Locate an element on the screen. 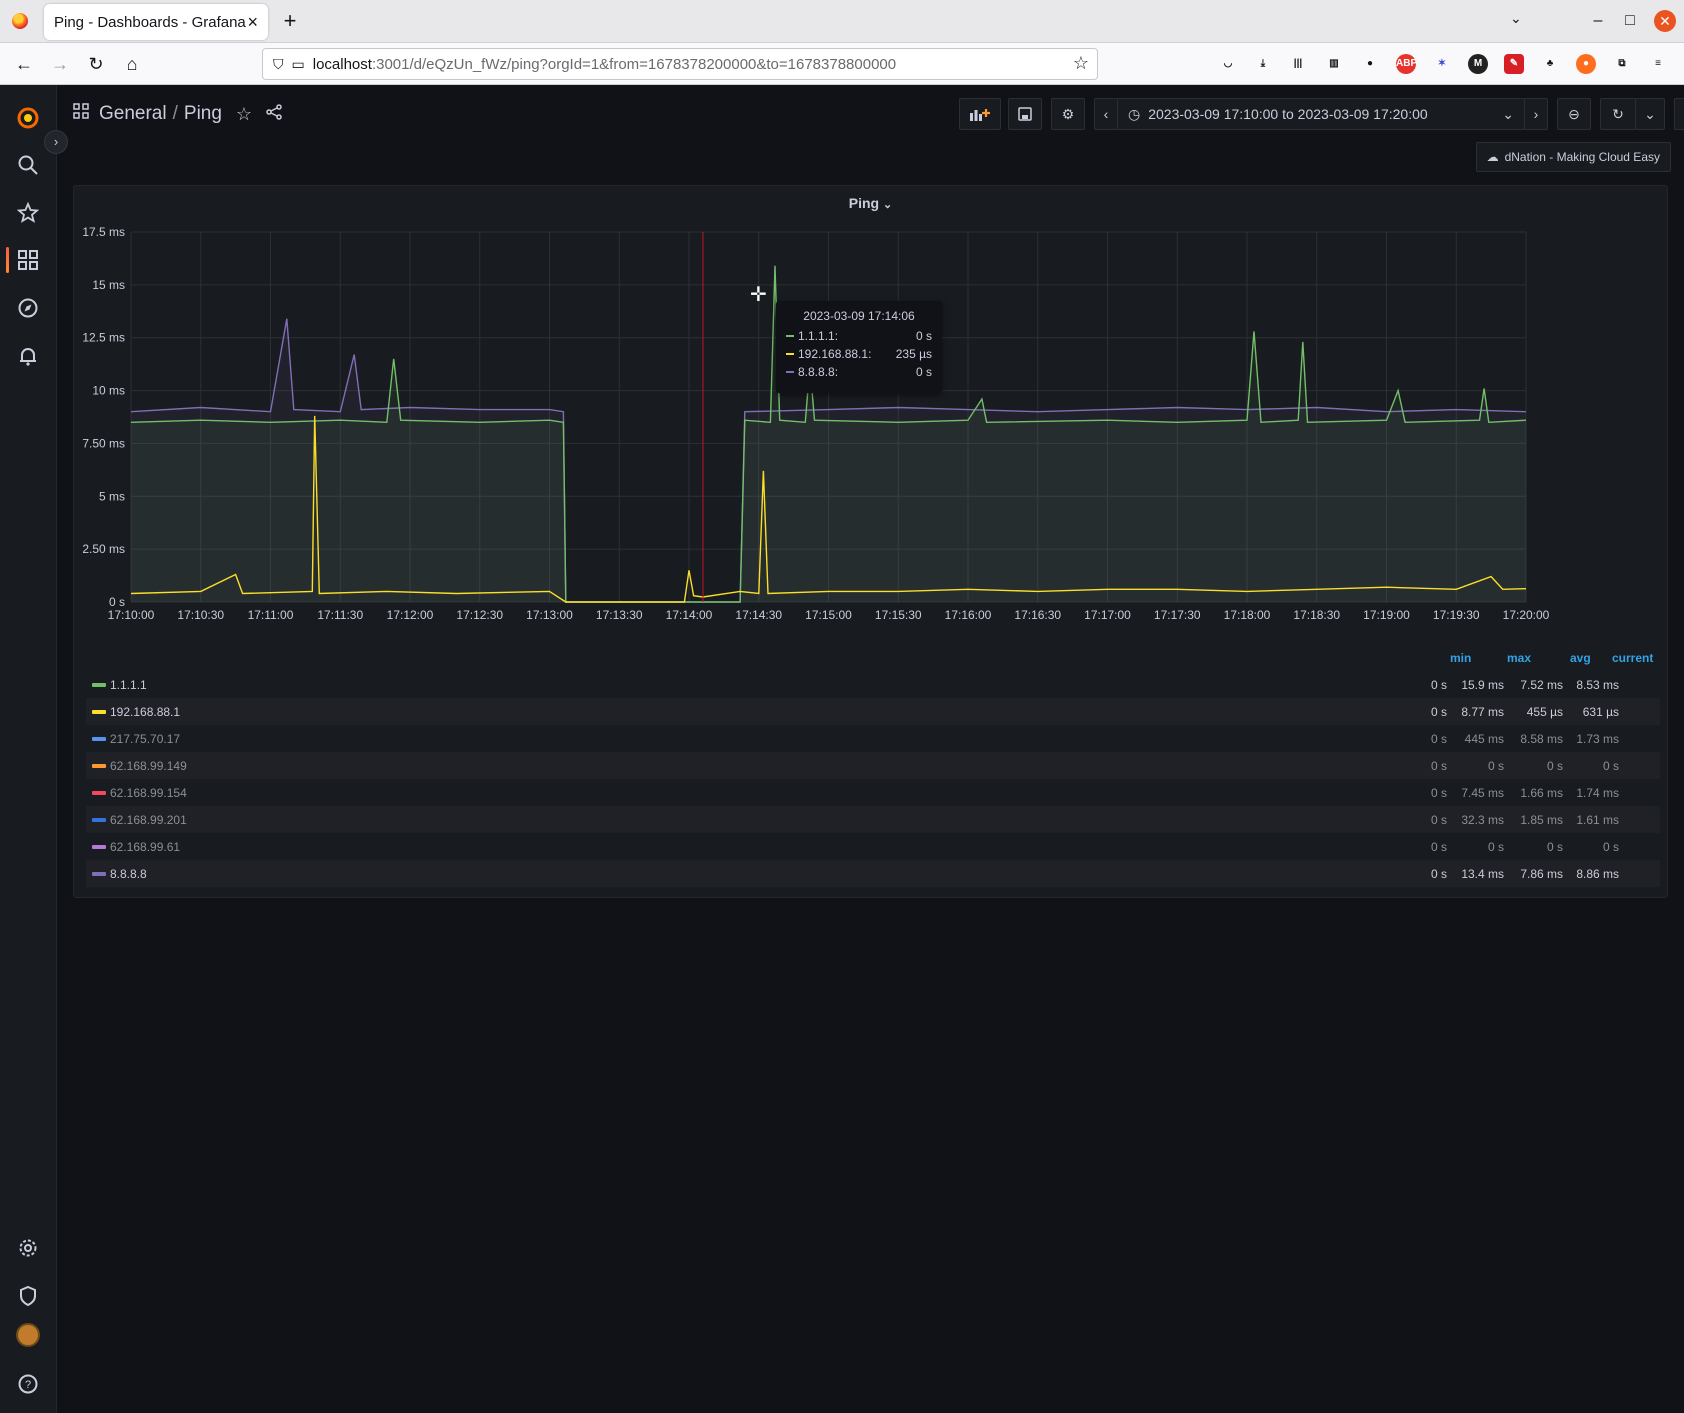 This screenshot has width=1684, height=1413. legend-sort-avg: avg is located at coordinates (1580, 658).